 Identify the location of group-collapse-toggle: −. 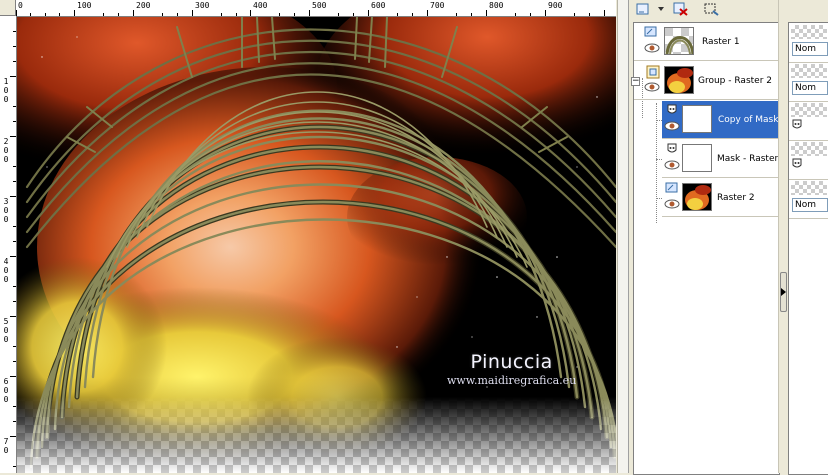
(635, 81).